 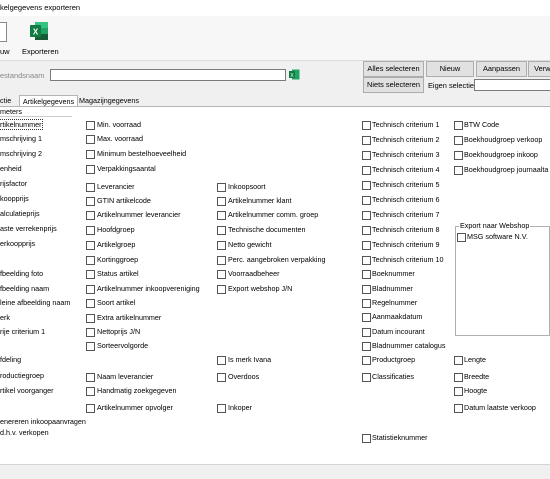 I want to click on new-button-label: uw, so click(x=5, y=51).